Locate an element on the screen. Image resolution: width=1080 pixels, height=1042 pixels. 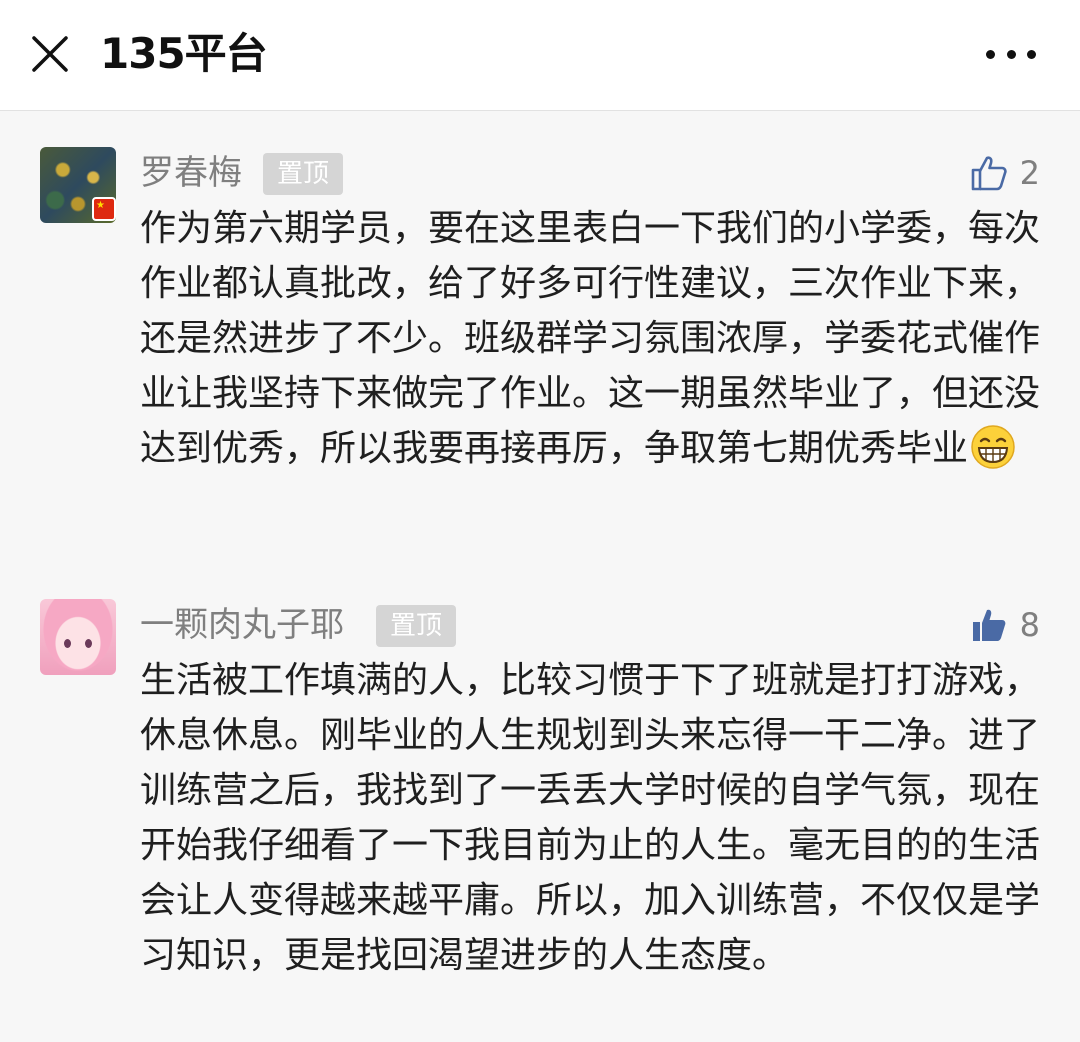
grinning-face-icon is located at coordinates (993, 447).